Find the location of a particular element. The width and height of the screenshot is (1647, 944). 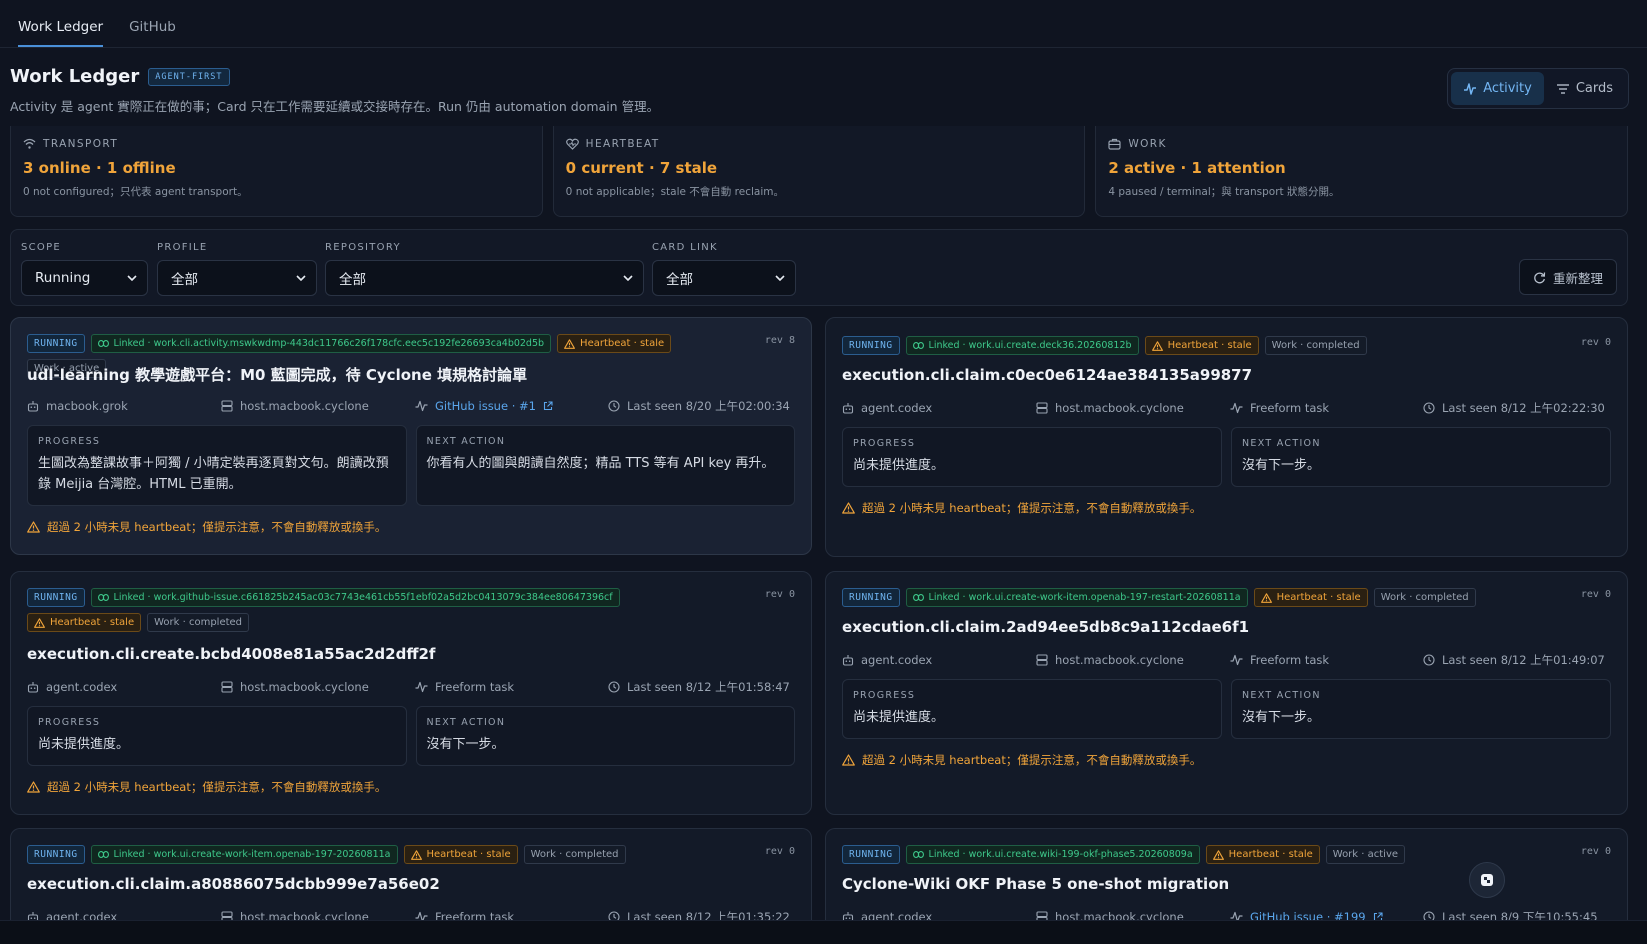

stat-work-value: 2 active · 1 attention is located at coordinates (1197, 168).